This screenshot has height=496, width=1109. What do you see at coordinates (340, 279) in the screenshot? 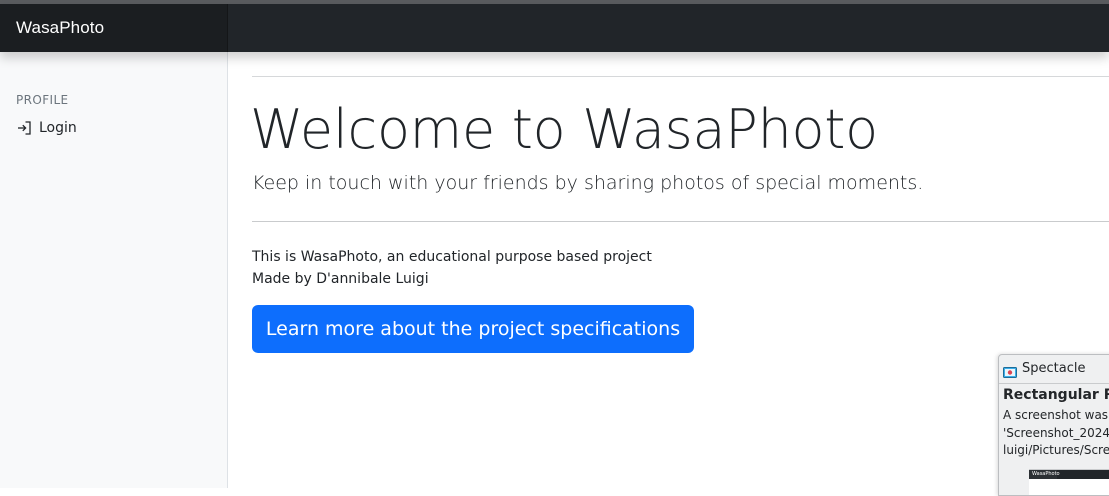
I see `description-line-2: Made by D'annibale Luigi` at bounding box center [340, 279].